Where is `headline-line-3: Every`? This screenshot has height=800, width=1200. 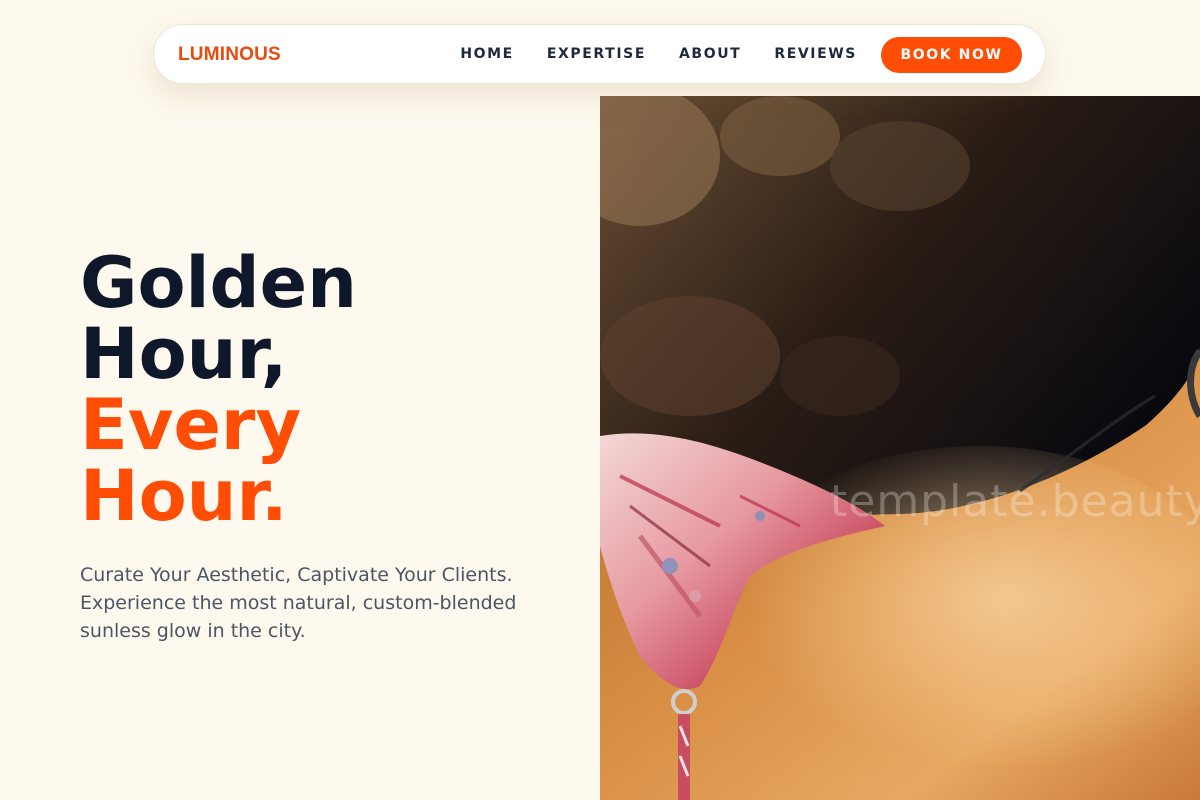
headline-line-3: Every is located at coordinates (191, 425).